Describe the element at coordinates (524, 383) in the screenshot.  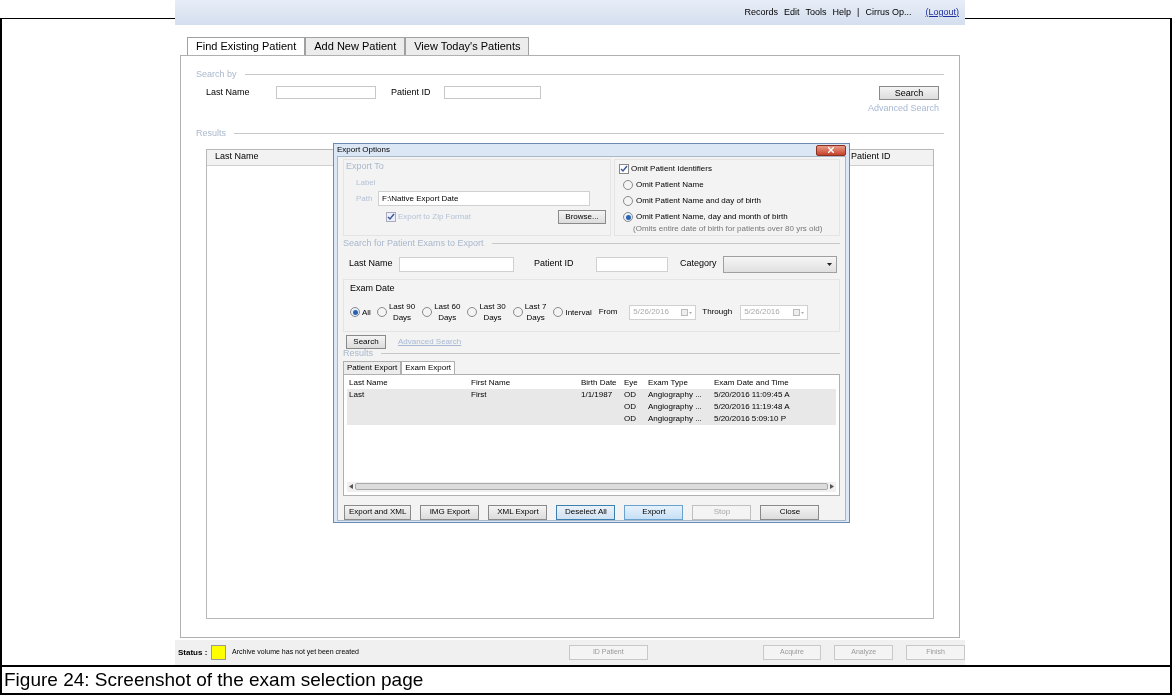
I see `column-header: First Name` at that location.